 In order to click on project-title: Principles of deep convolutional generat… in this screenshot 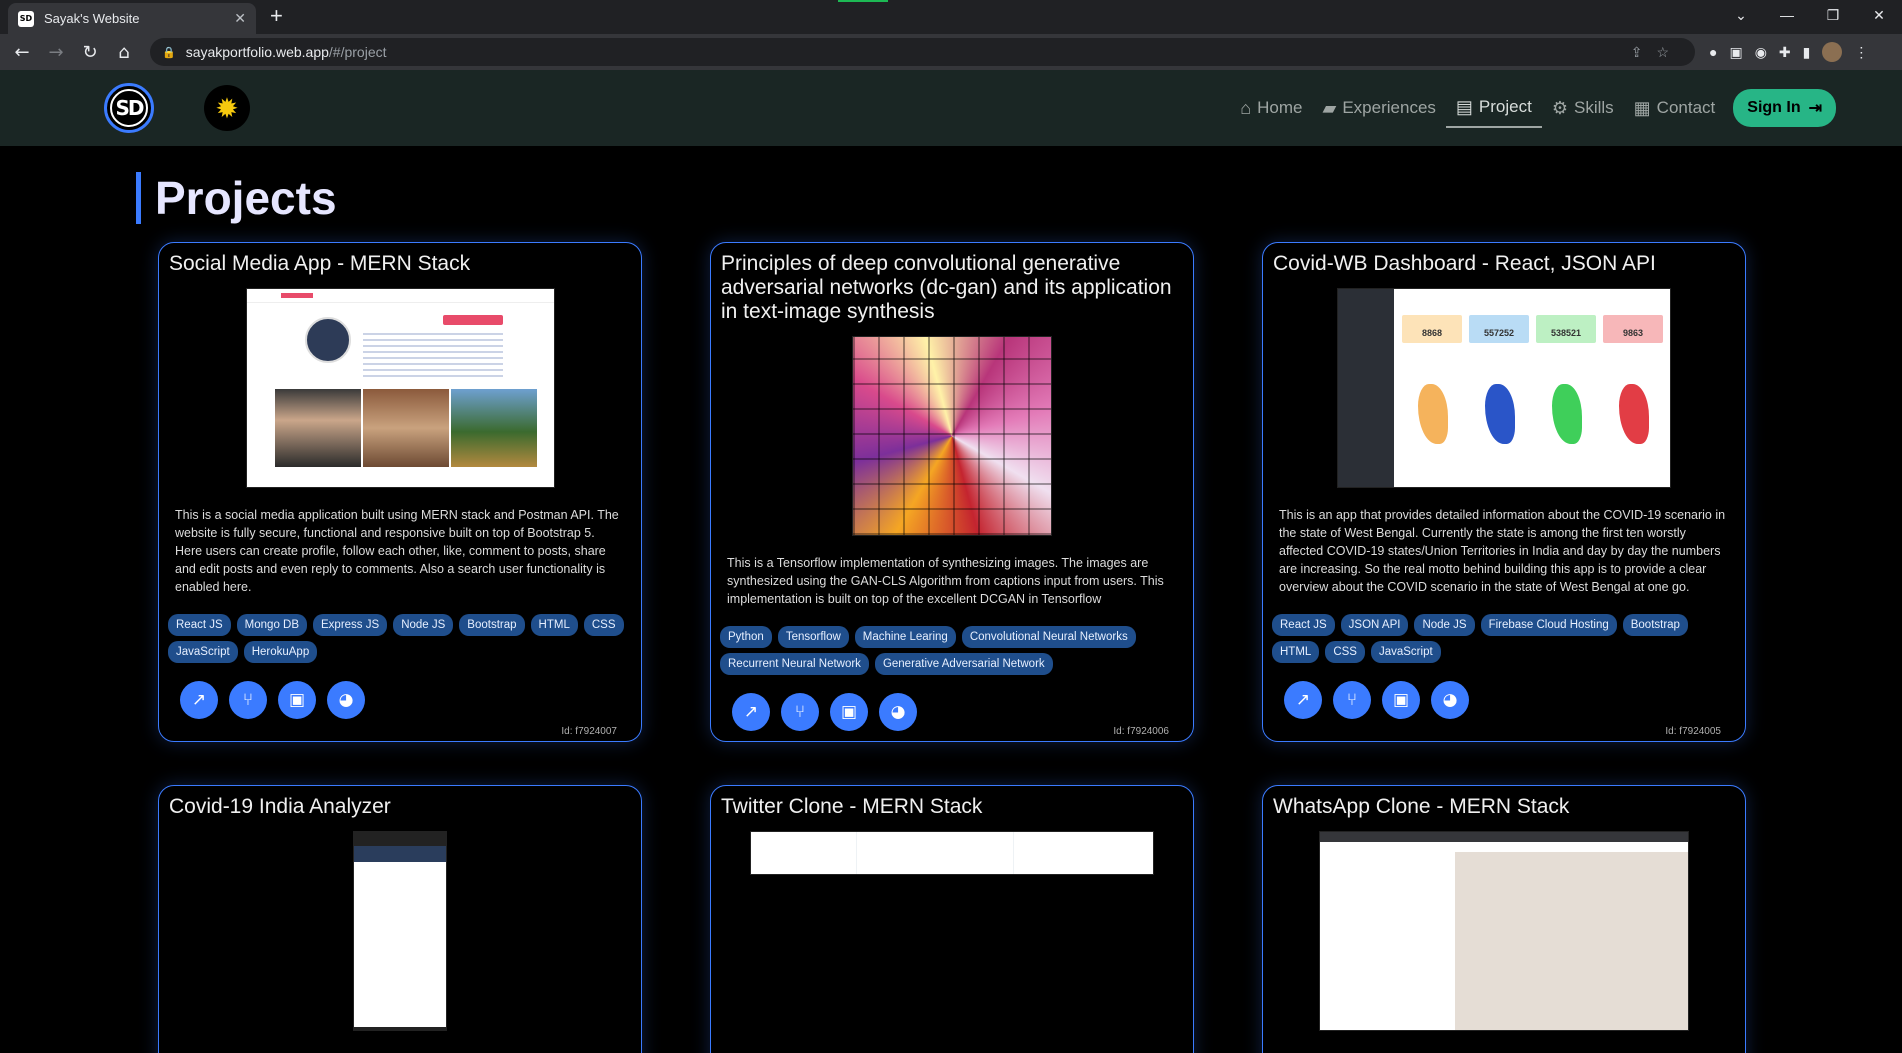, I will do `click(946, 287)`.